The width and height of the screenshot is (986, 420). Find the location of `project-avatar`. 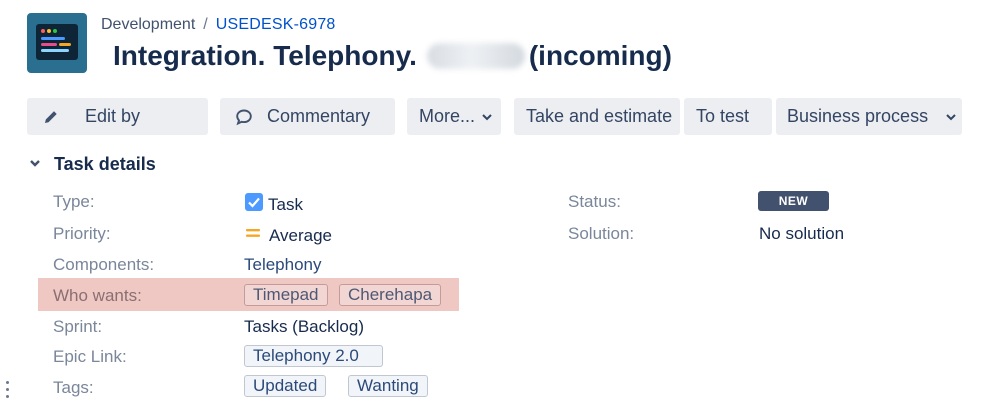

project-avatar is located at coordinates (57, 43).